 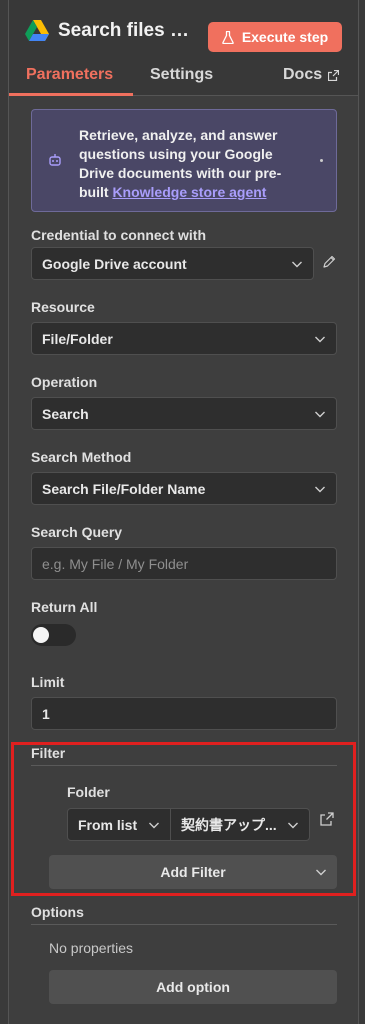 I want to click on operation-label: Operation, so click(x=64, y=382).